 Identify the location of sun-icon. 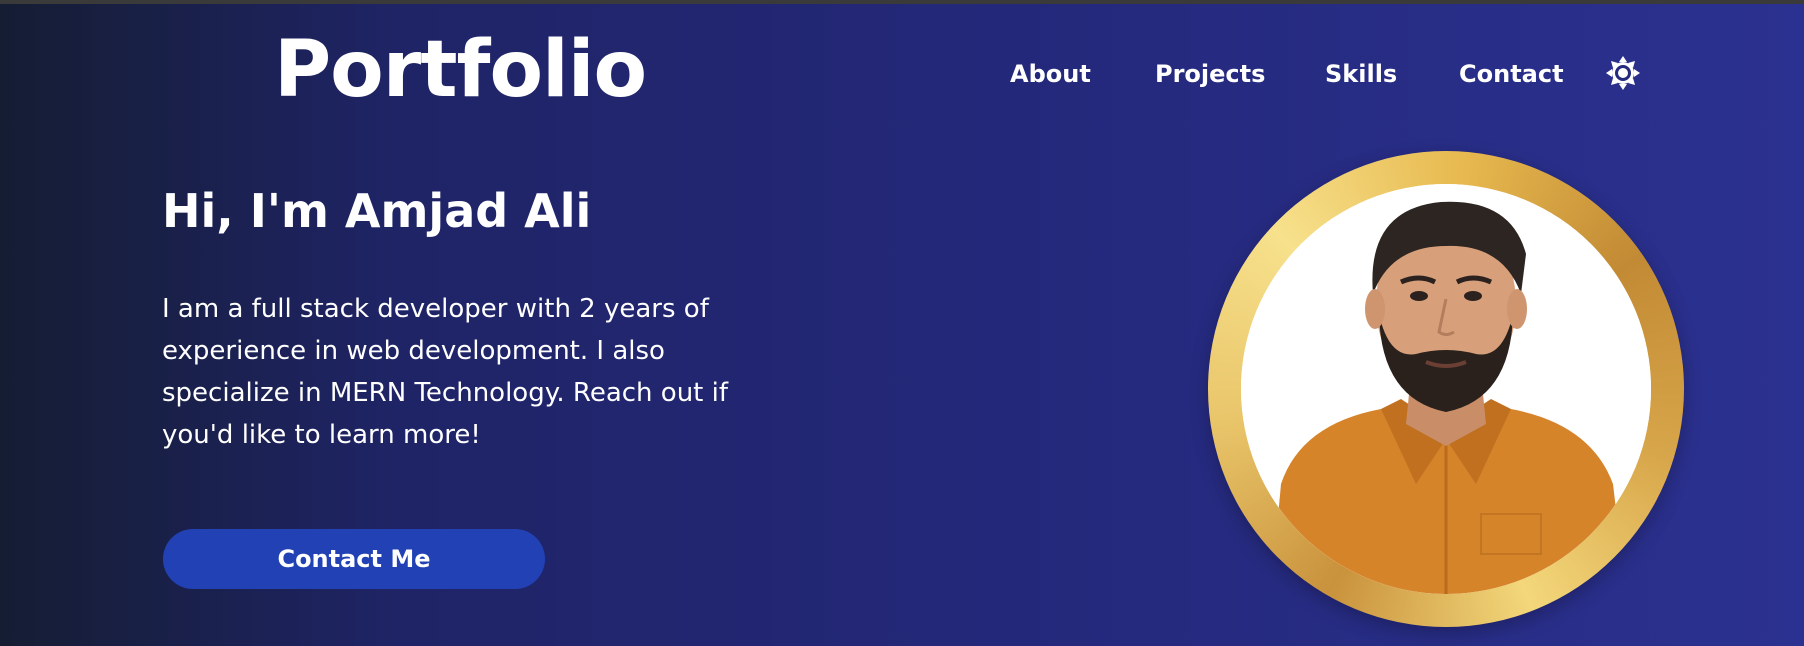
(1623, 73).